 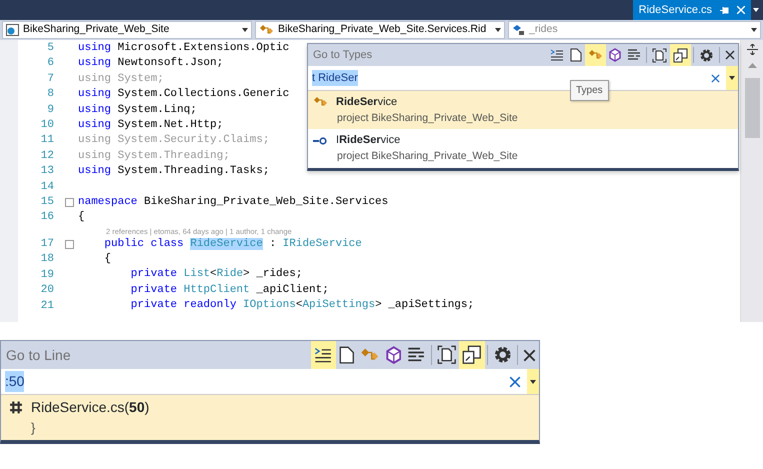 What do you see at coordinates (368, 140) in the screenshot?
I see `result-name: IRideService` at bounding box center [368, 140].